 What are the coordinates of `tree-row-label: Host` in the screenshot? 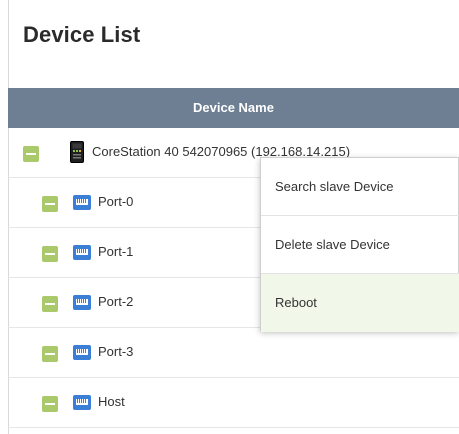 It's located at (111, 401).